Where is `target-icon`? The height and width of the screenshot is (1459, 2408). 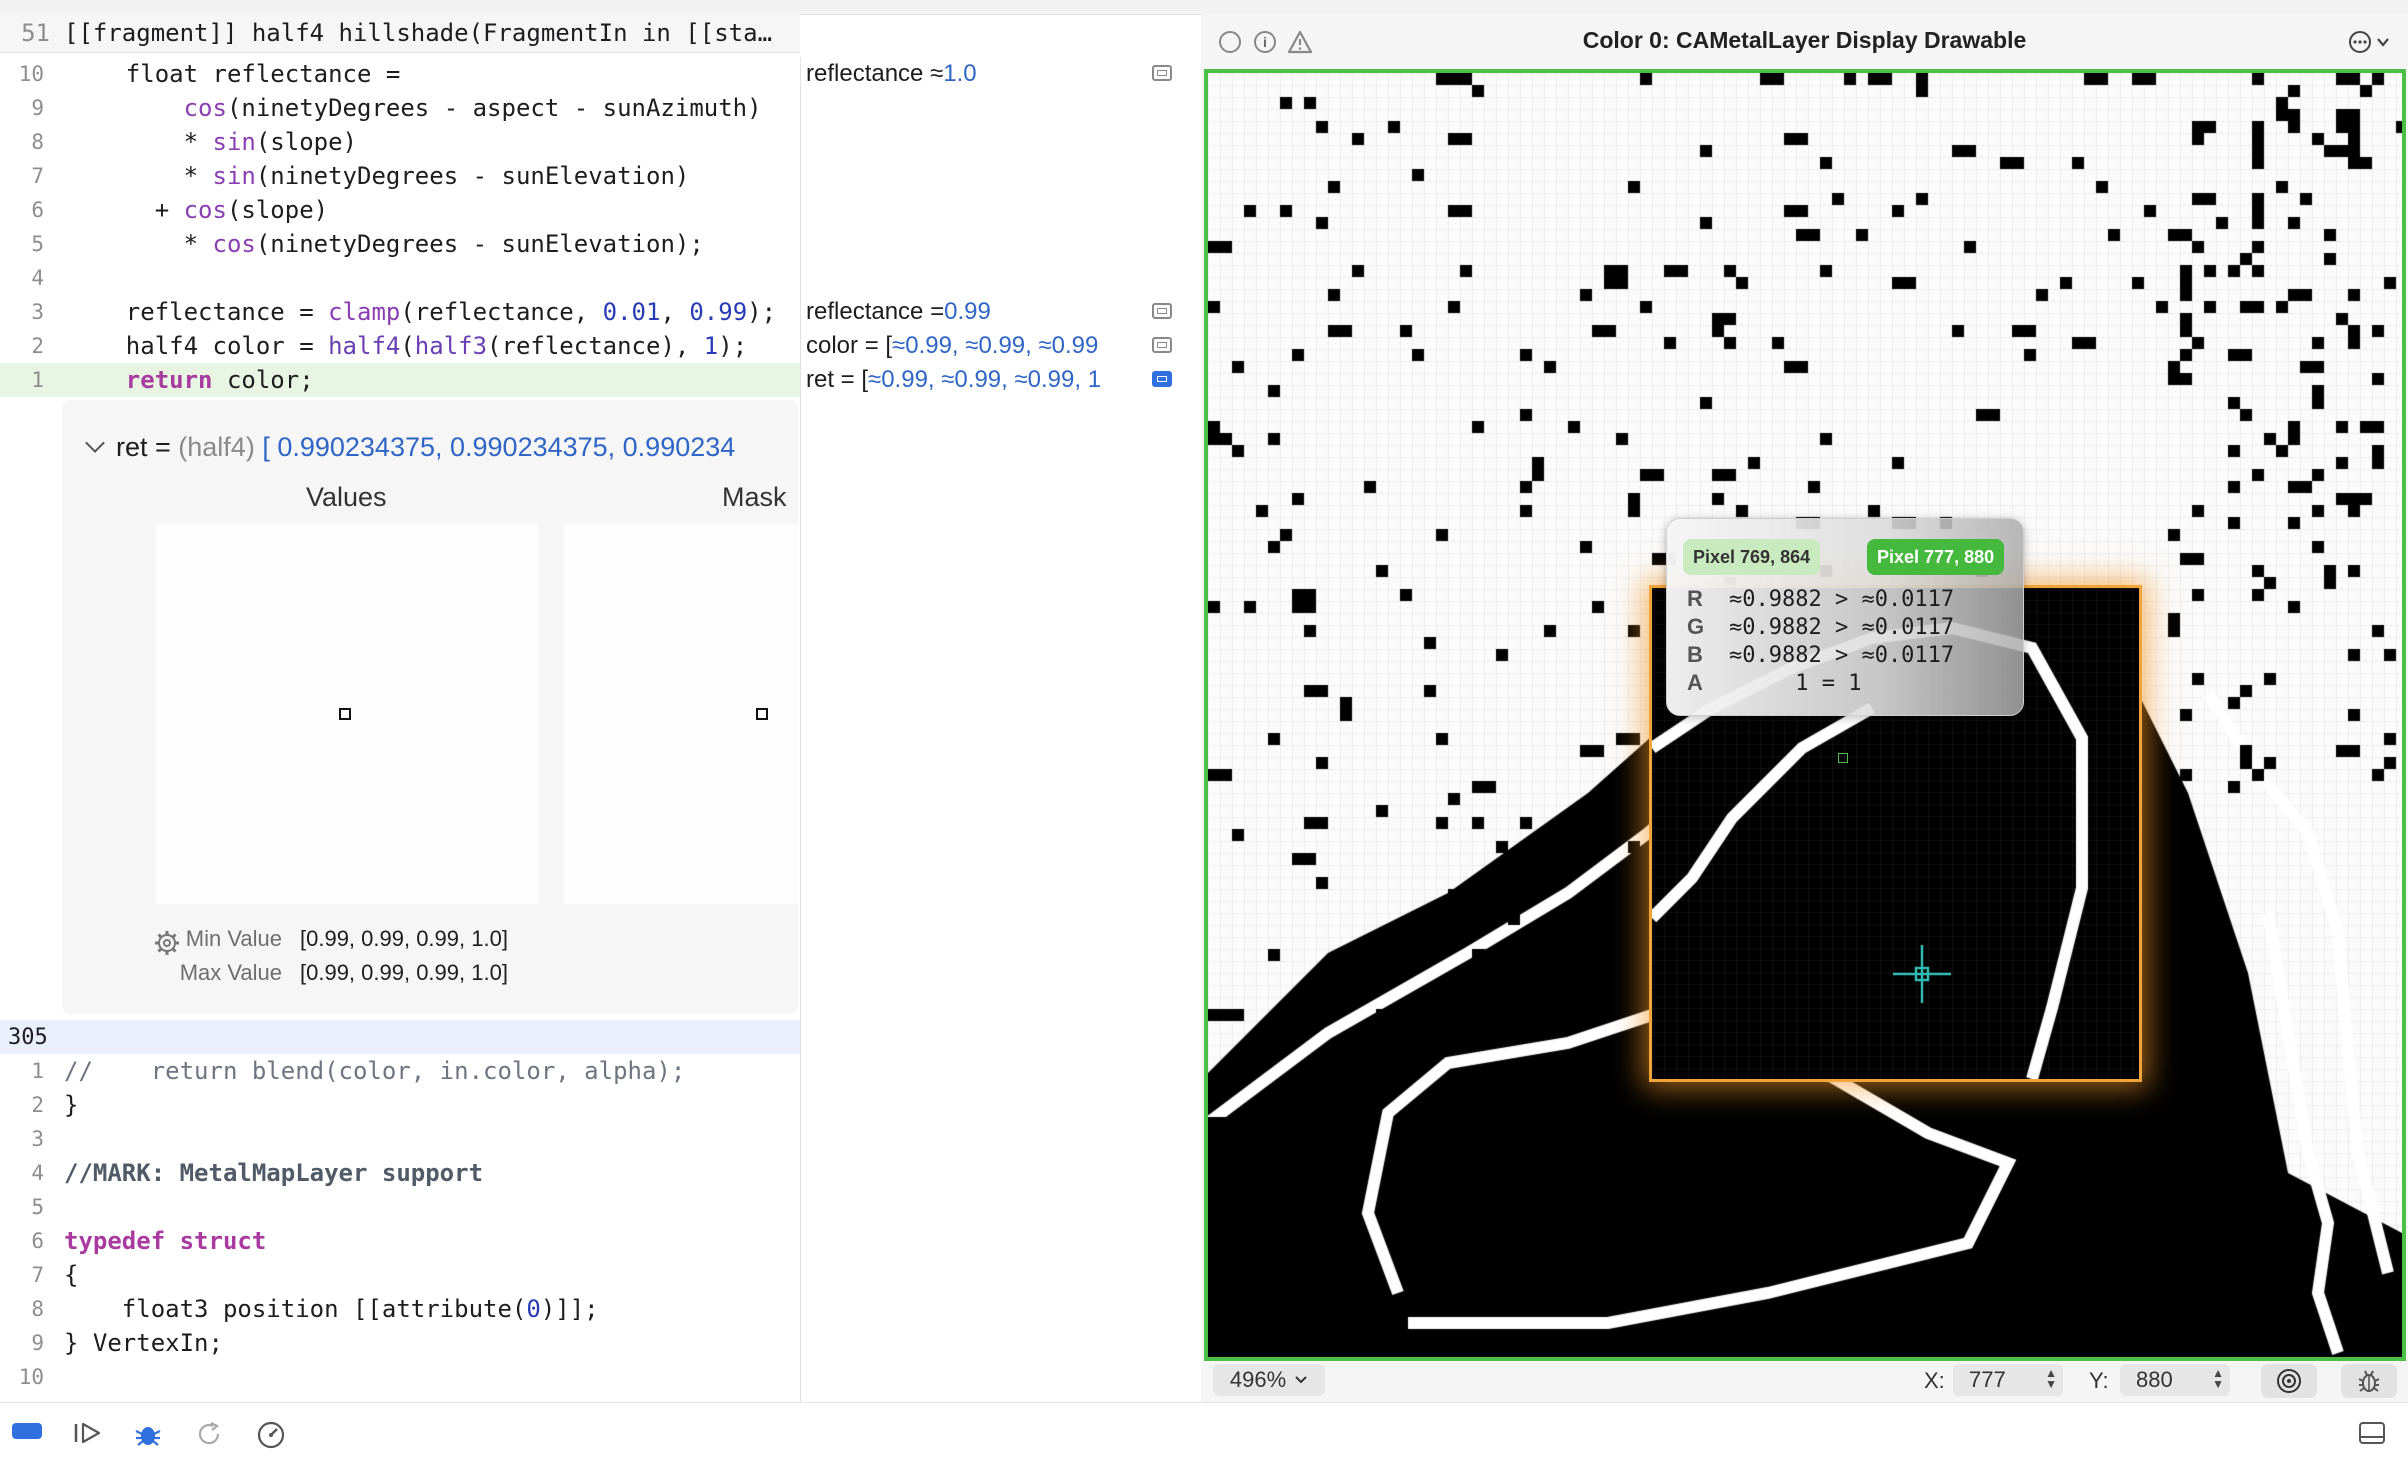
target-icon is located at coordinates (2289, 1381).